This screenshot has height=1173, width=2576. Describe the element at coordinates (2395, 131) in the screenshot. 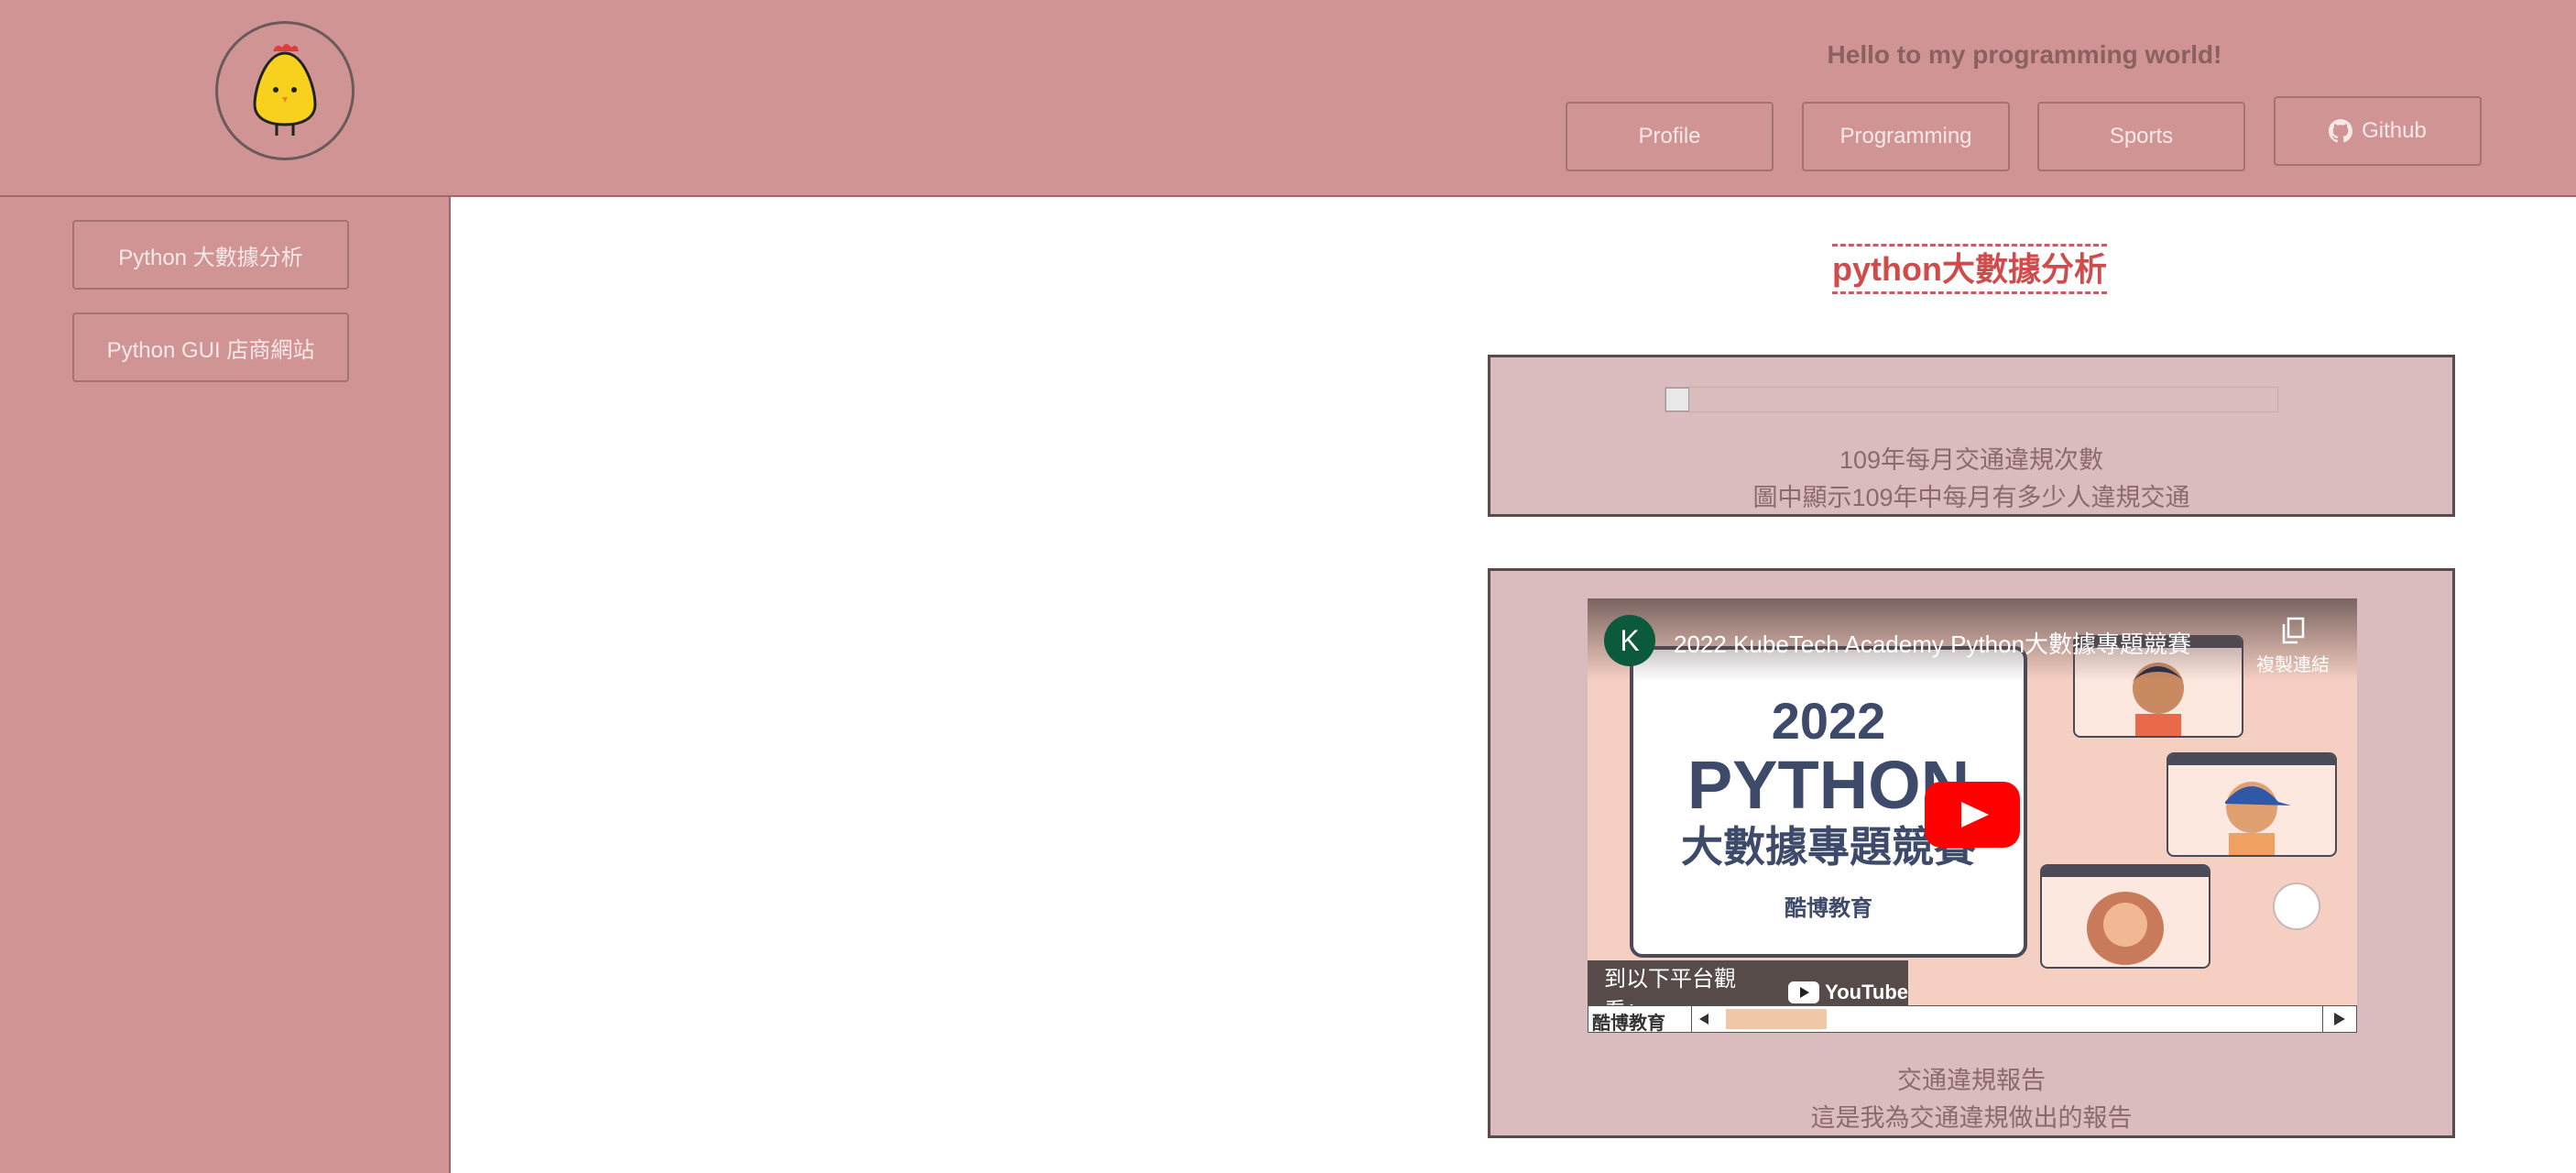

I see `nav-github-label: Github` at that location.